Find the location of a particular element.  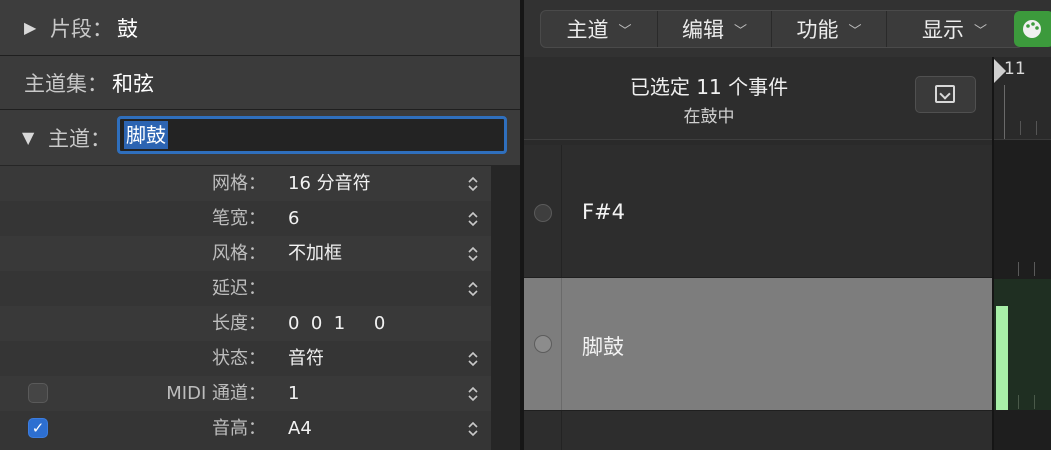

segment-label: 片段： is located at coordinates (81, 28).